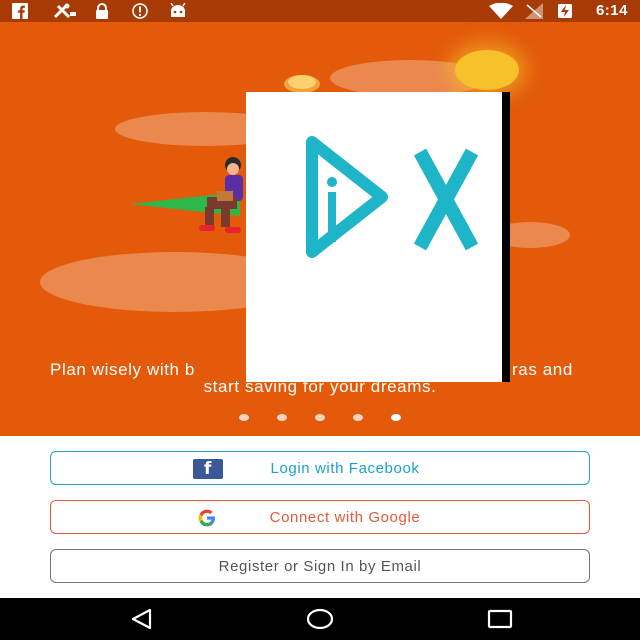  I want to click on status-bar: 6:14, so click(320, 11).